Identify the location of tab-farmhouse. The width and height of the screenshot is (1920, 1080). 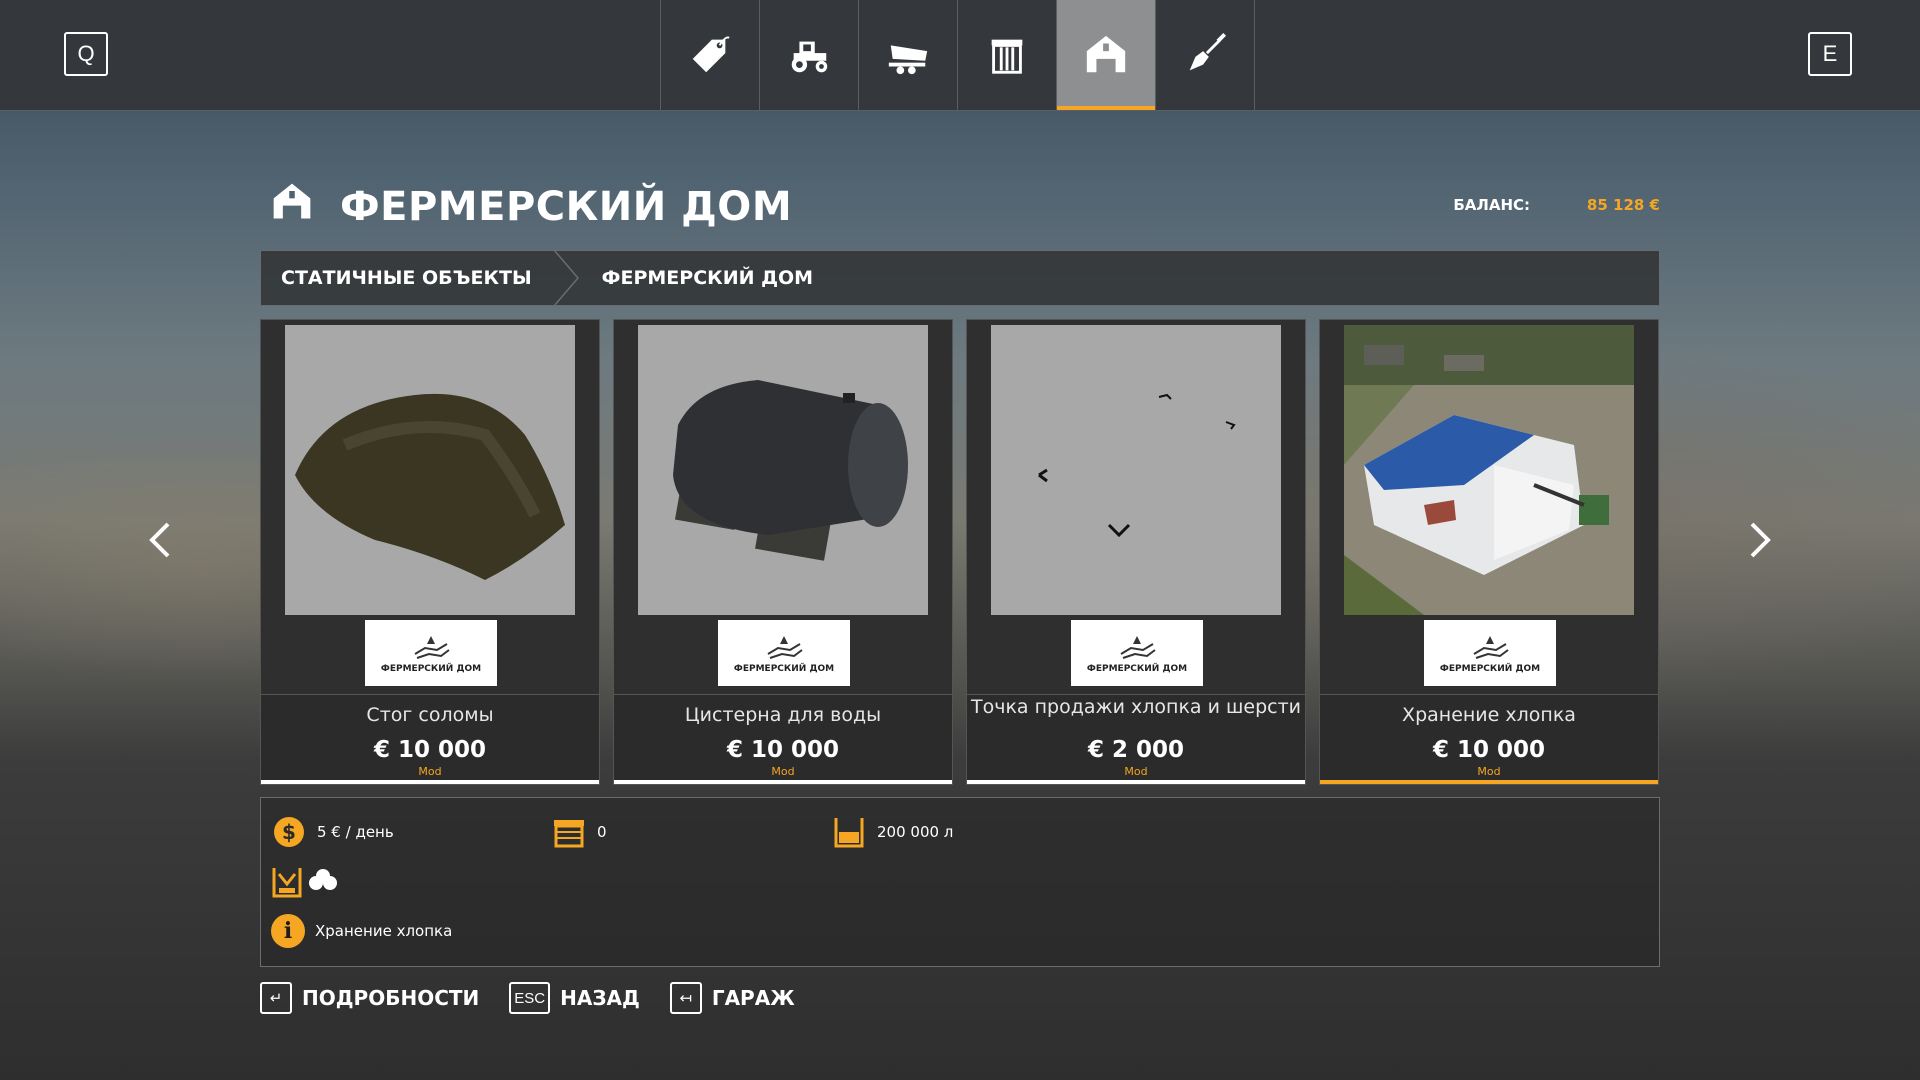
(1106, 55).